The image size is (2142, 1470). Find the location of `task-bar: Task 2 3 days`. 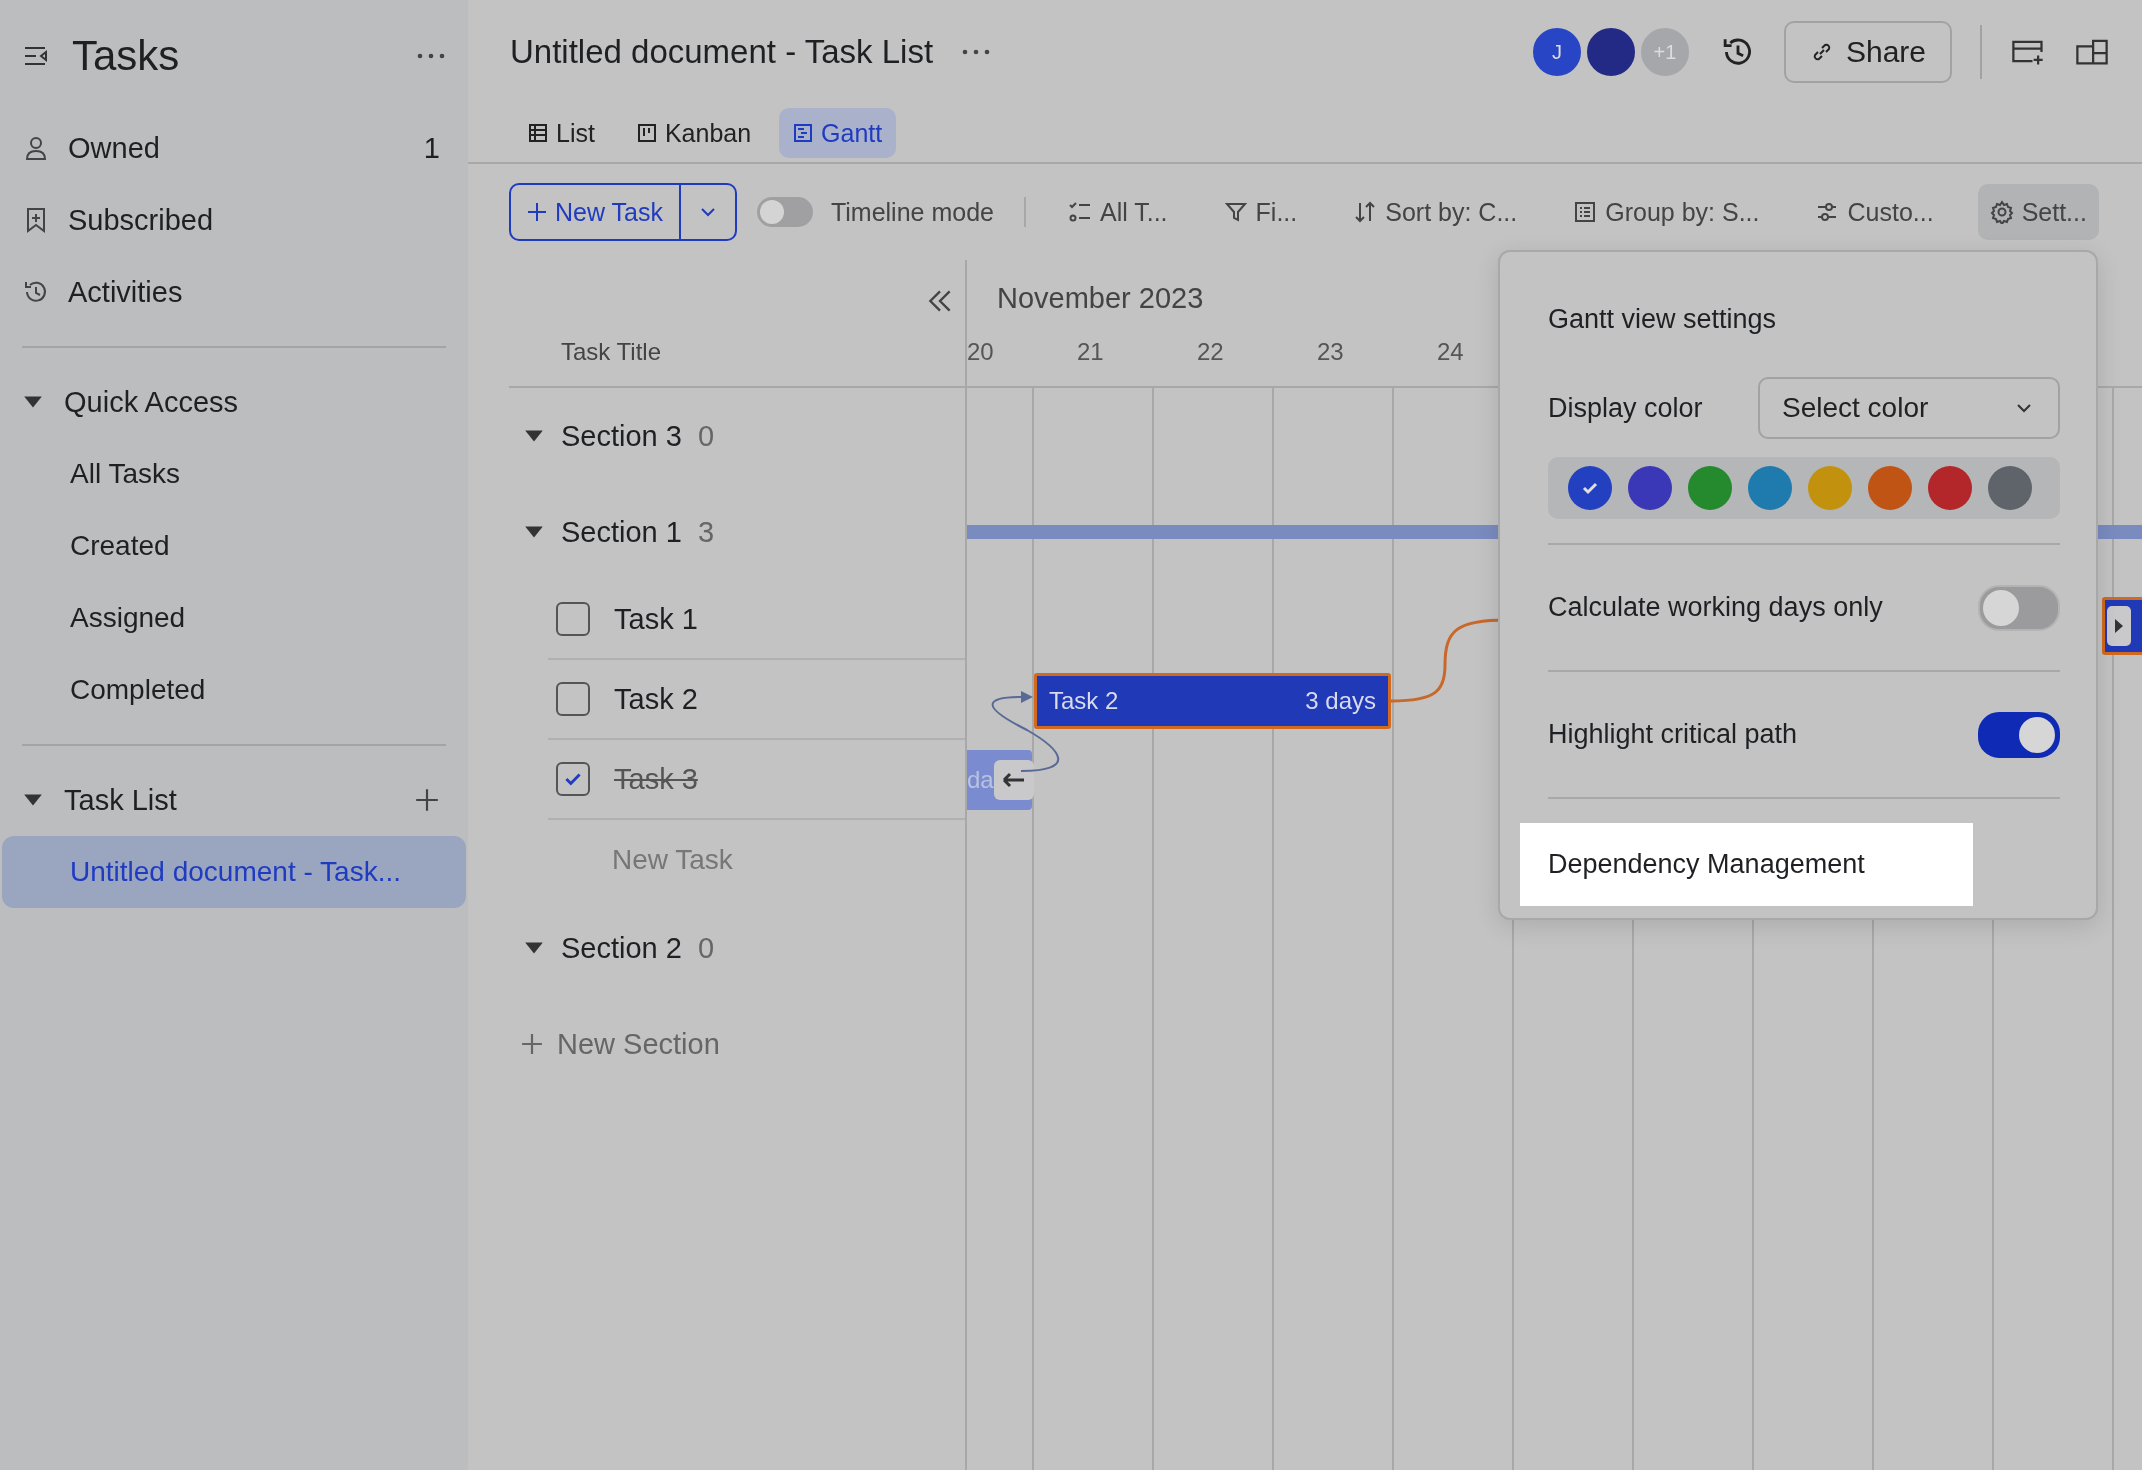

task-bar: Task 2 3 days is located at coordinates (1212, 701).